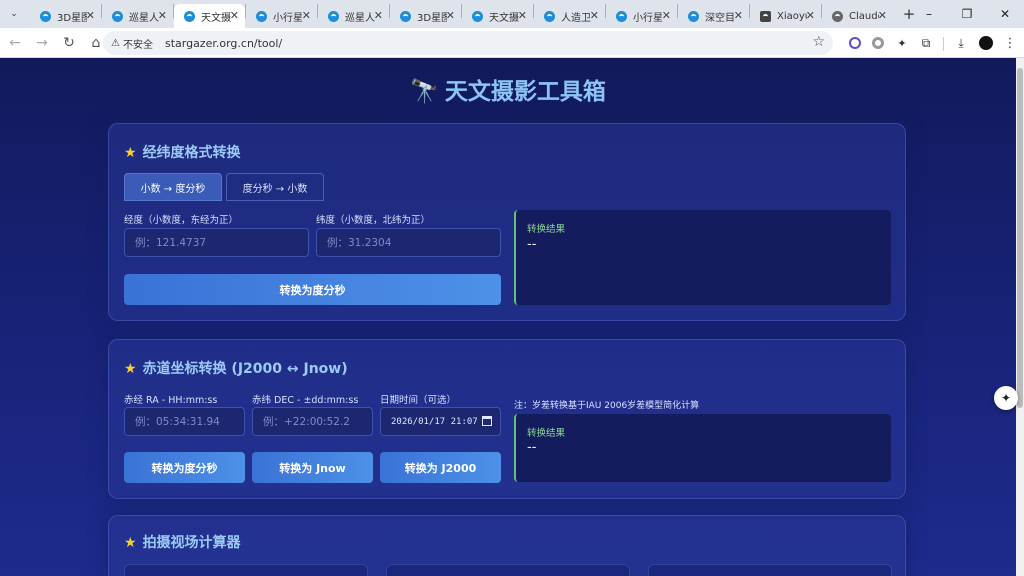 The image size is (1024, 576). I want to click on page-title: 🔭 天文摄影工具箱, so click(508, 89).